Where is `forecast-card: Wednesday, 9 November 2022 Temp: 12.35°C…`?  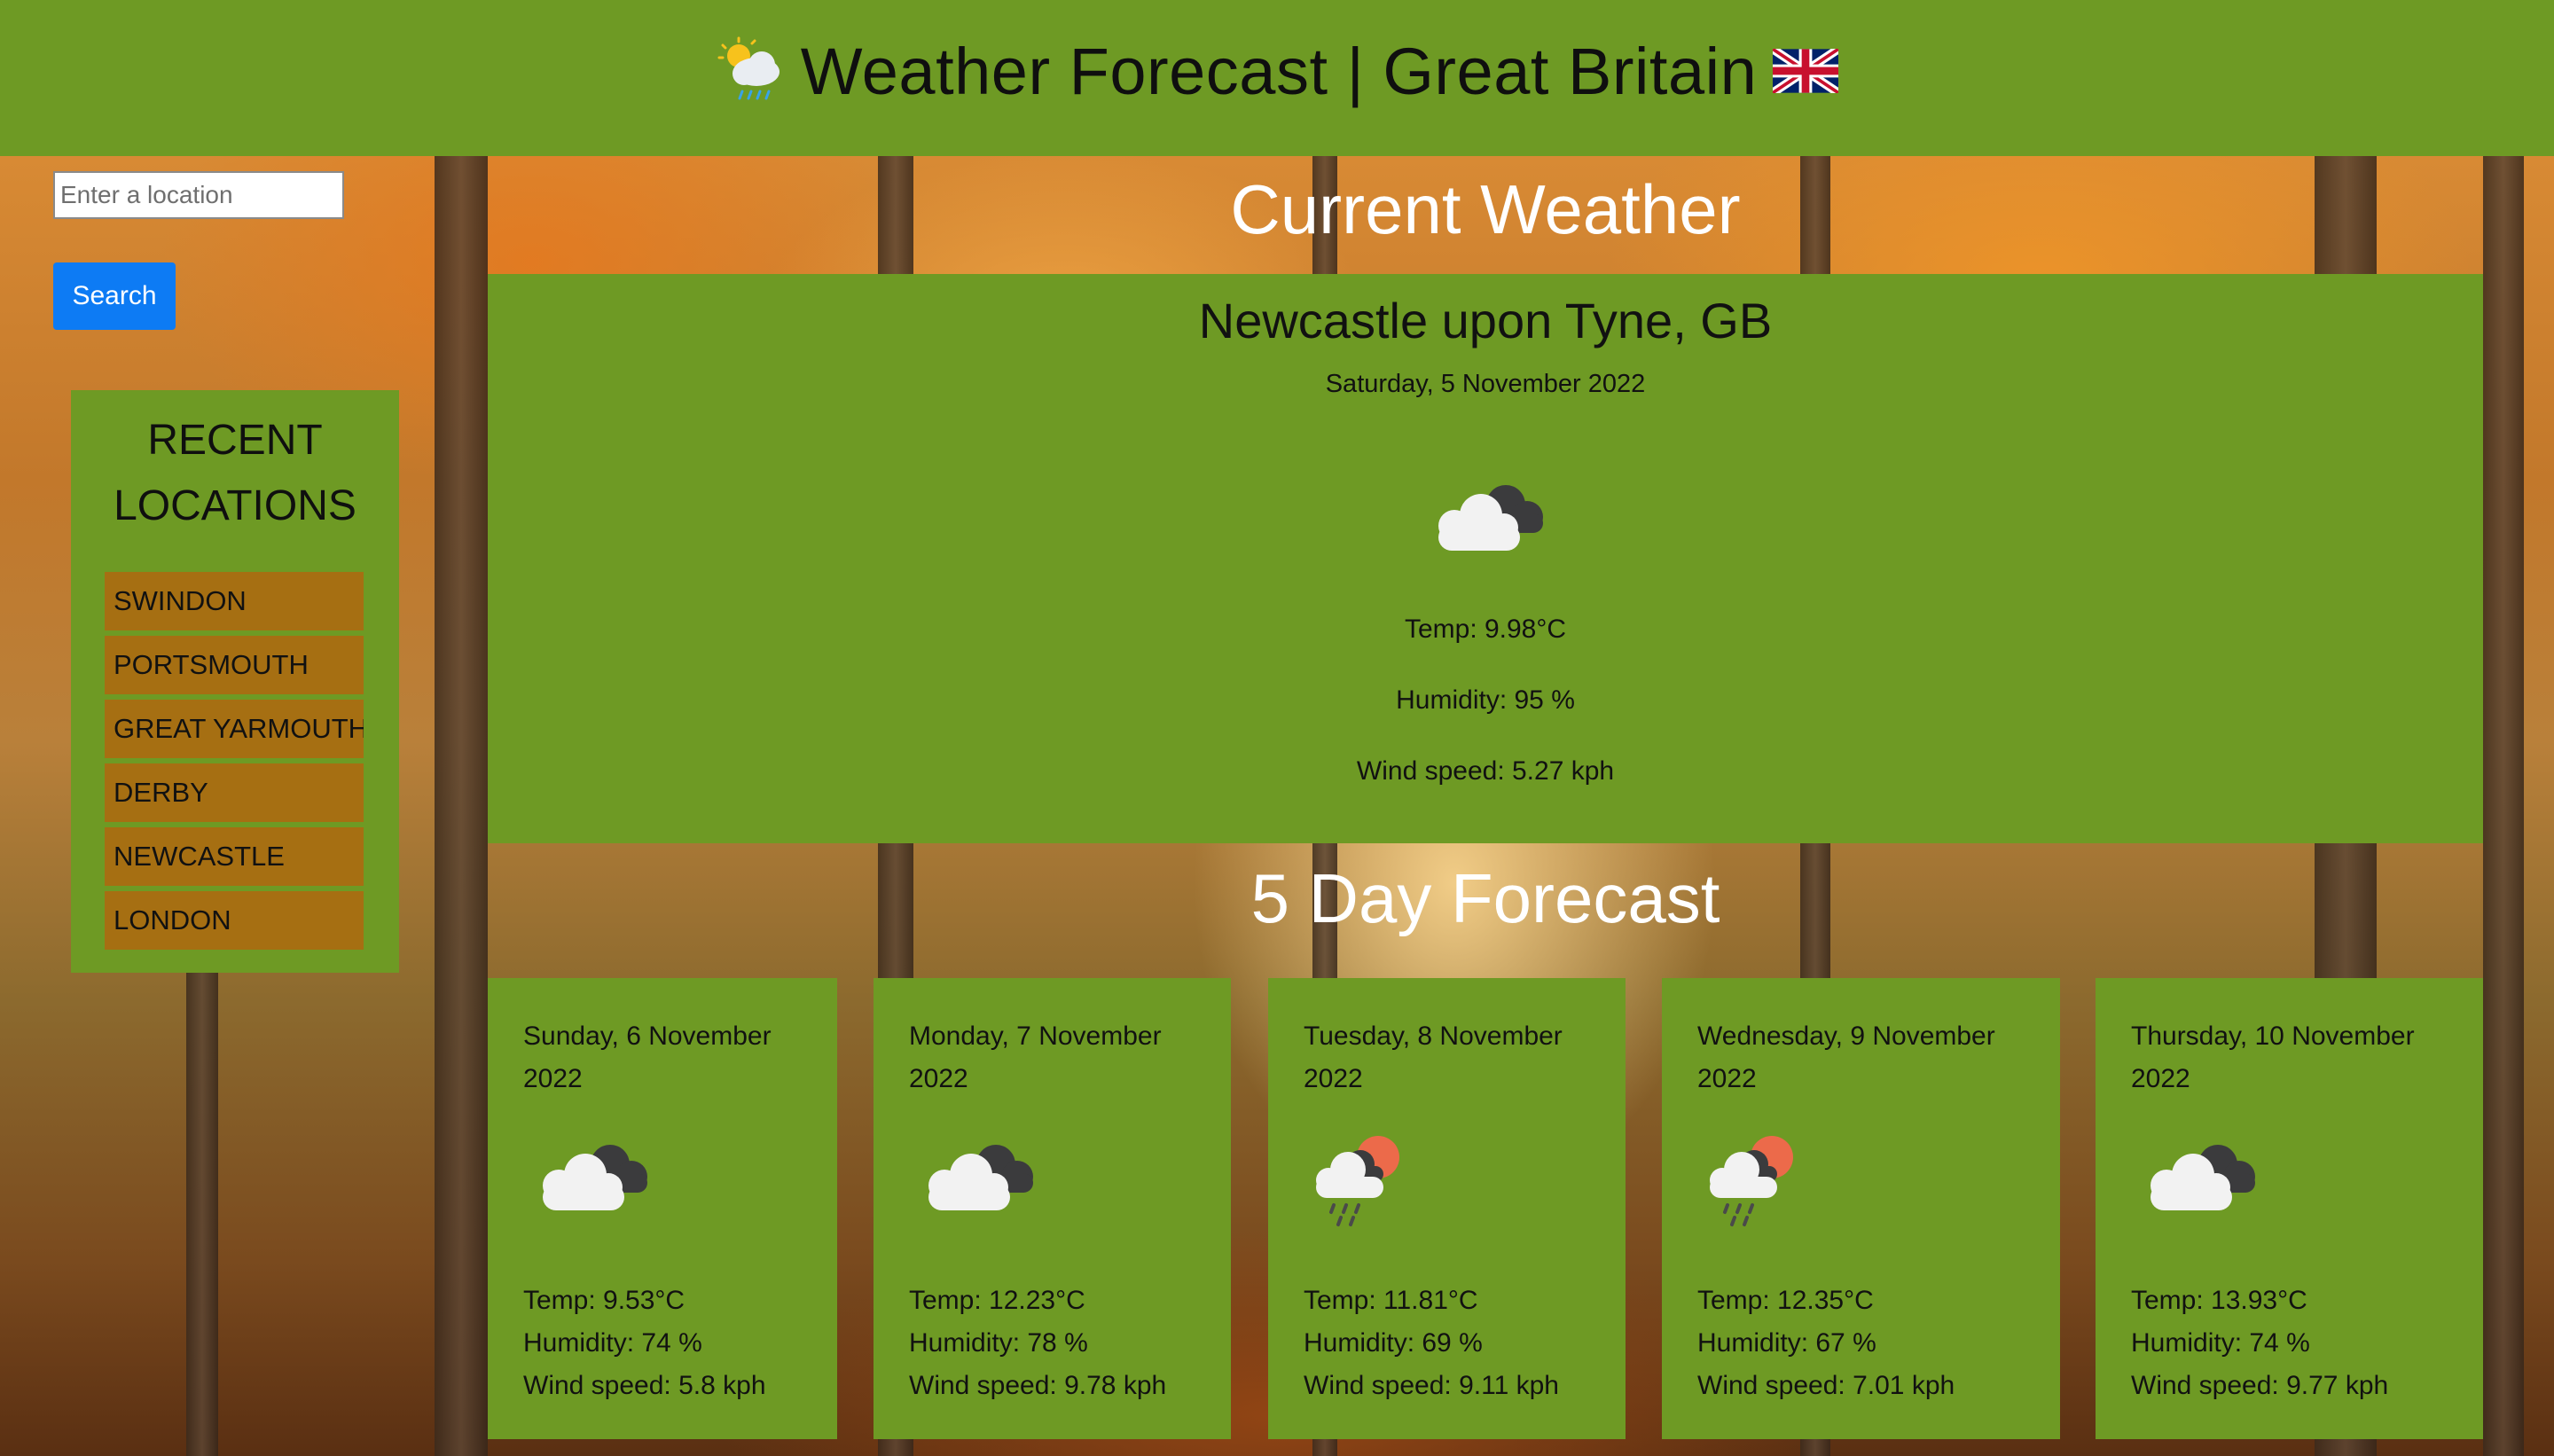 forecast-card: Wednesday, 9 November 2022 Temp: 12.35°C… is located at coordinates (1861, 1208).